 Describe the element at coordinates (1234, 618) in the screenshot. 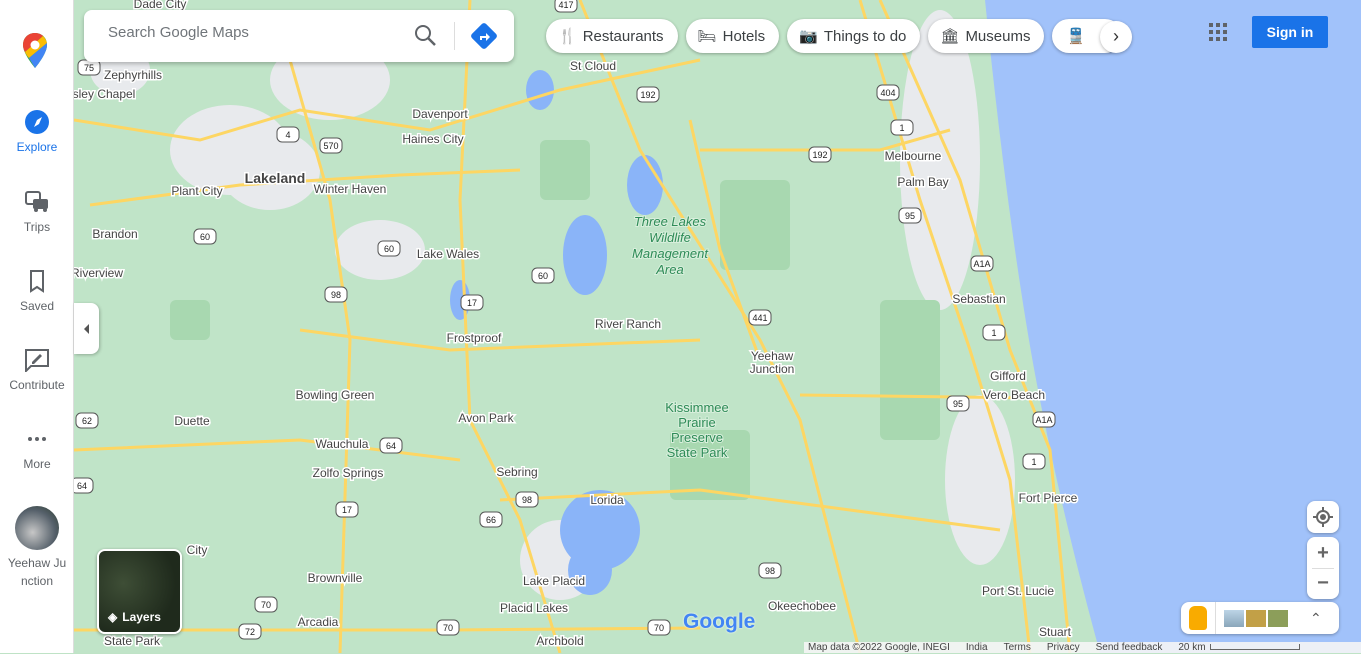

I see `imagery-thumbnail-satellite` at that location.